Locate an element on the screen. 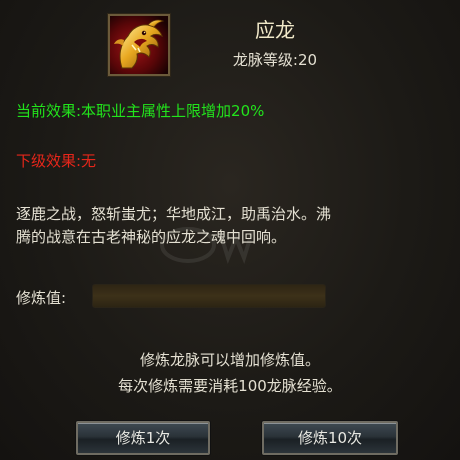  description-line-1: 逐鹿之战，怒斩蚩尤；华地成江，助禹治水。沸 is located at coordinates (174, 214).